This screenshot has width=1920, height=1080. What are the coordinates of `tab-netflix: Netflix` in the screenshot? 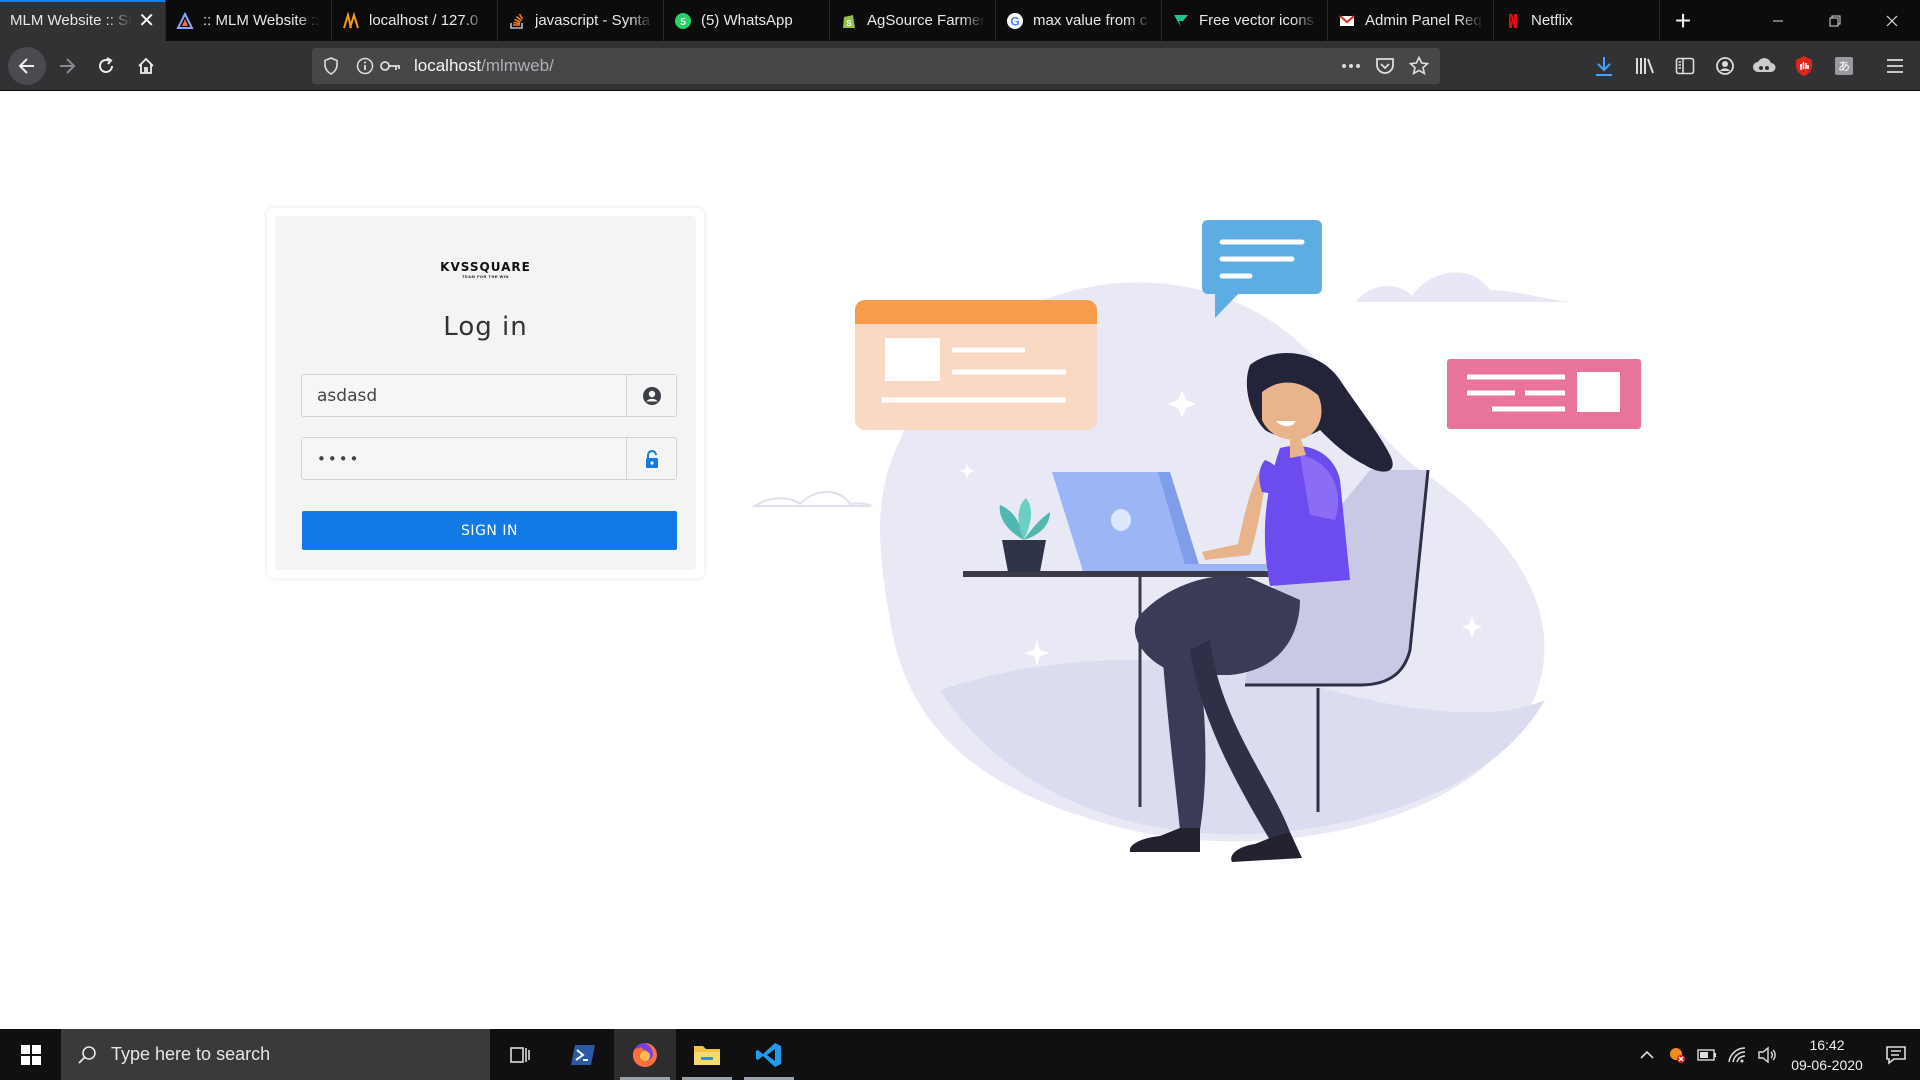 It's located at (1577, 20).